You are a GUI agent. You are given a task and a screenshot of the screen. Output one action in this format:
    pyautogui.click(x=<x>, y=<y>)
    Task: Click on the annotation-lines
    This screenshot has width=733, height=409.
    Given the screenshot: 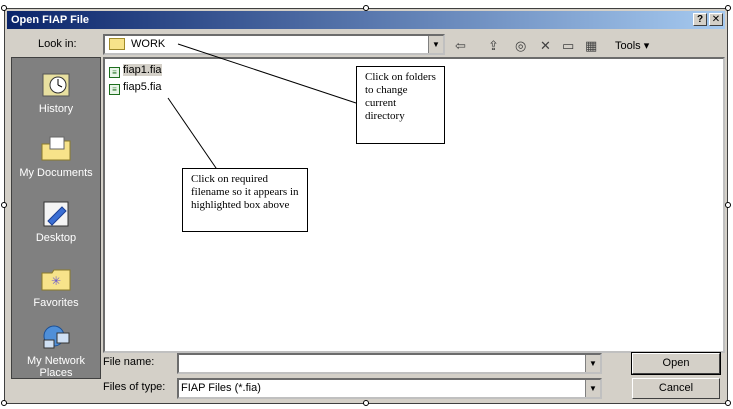 What is the action you would take?
    pyautogui.click(x=262, y=123)
    